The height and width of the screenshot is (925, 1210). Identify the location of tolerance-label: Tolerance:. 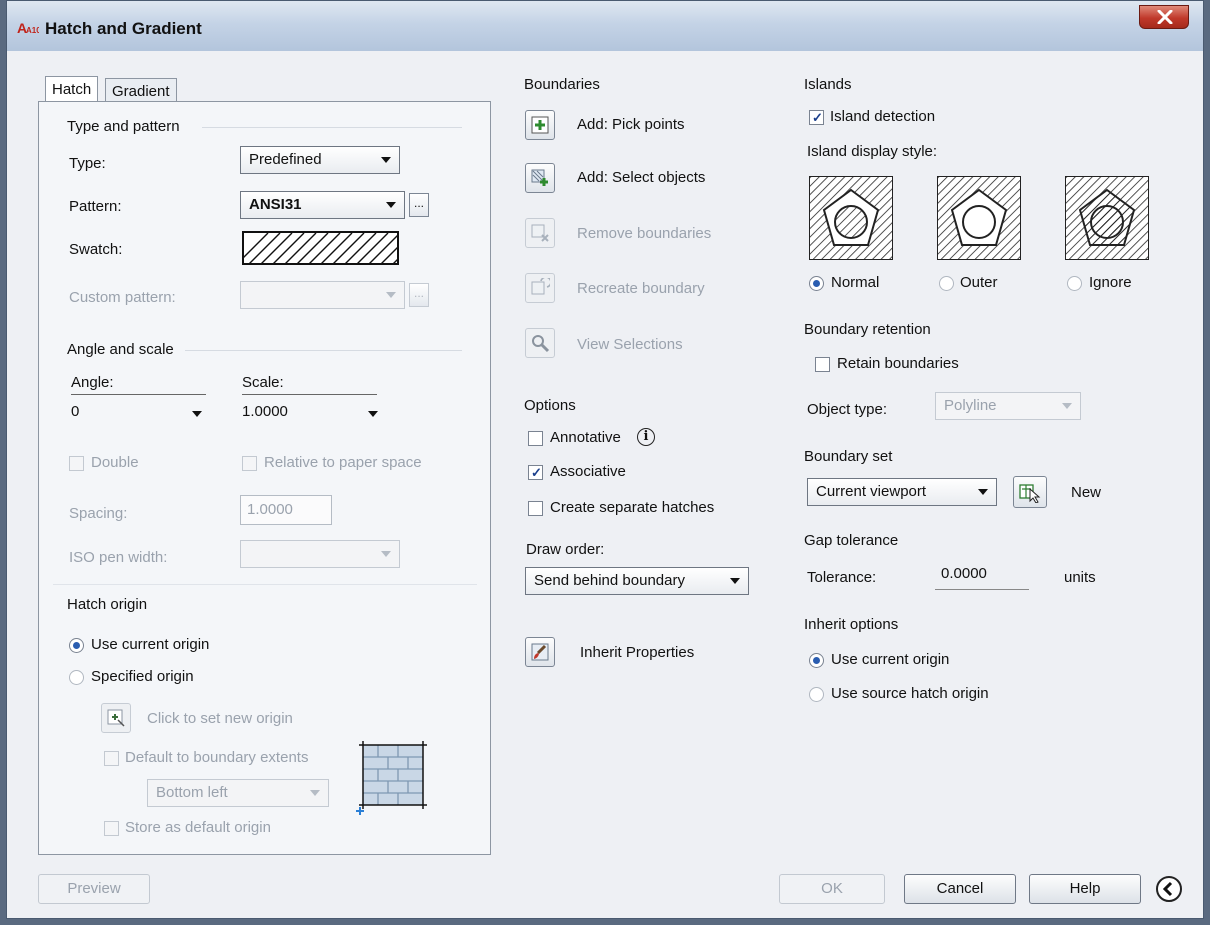
(842, 577).